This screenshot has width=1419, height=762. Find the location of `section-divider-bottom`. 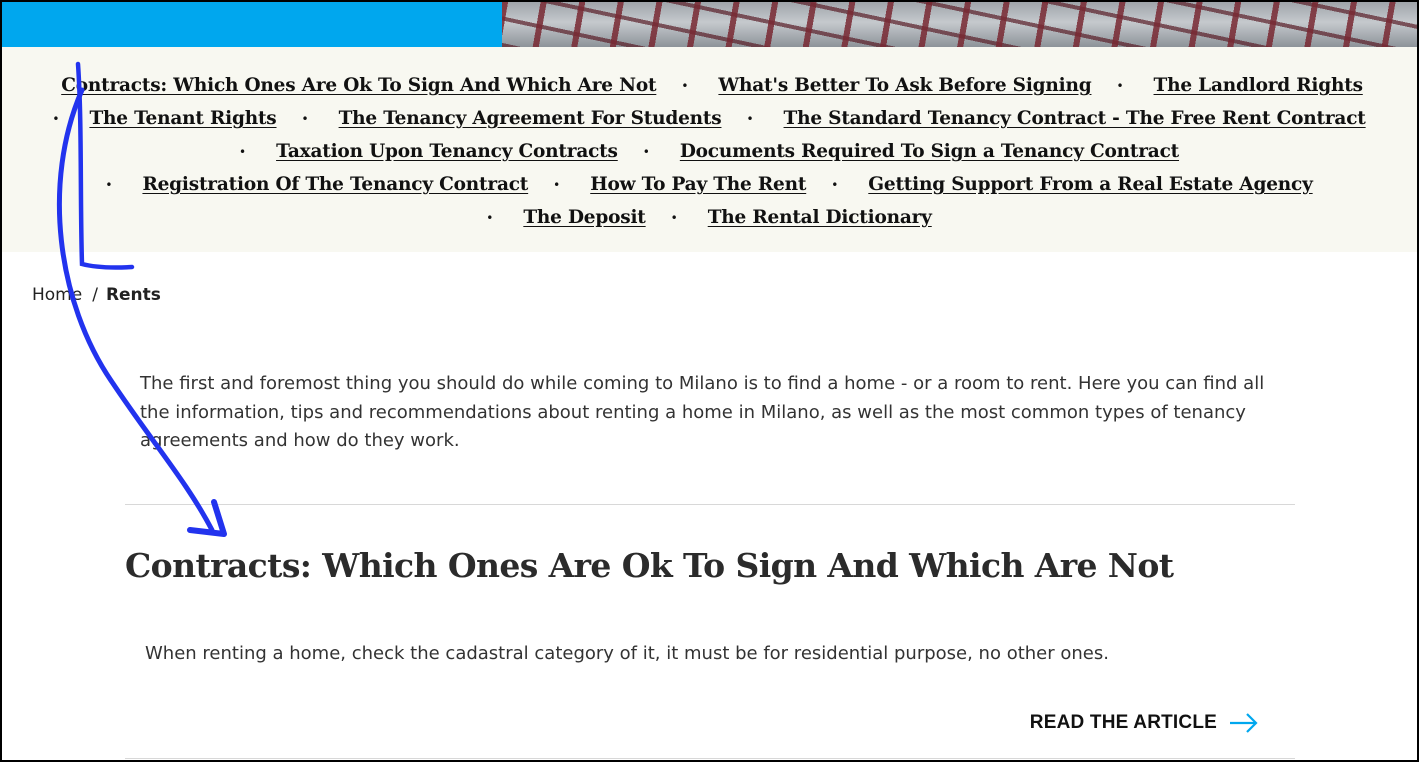

section-divider-bottom is located at coordinates (710, 758).